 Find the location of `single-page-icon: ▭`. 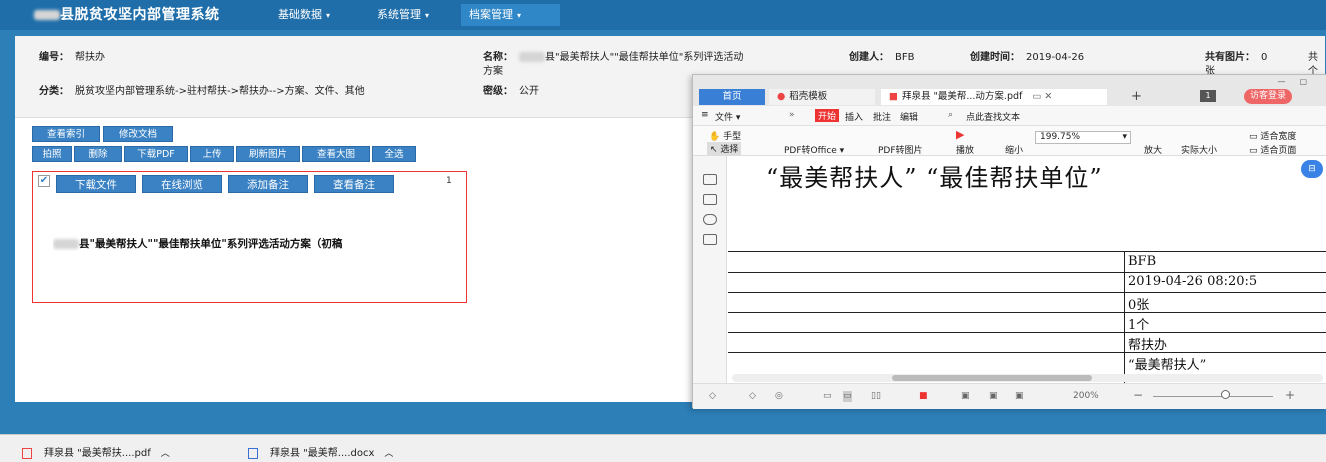

single-page-icon: ▭ is located at coordinates (827, 396).